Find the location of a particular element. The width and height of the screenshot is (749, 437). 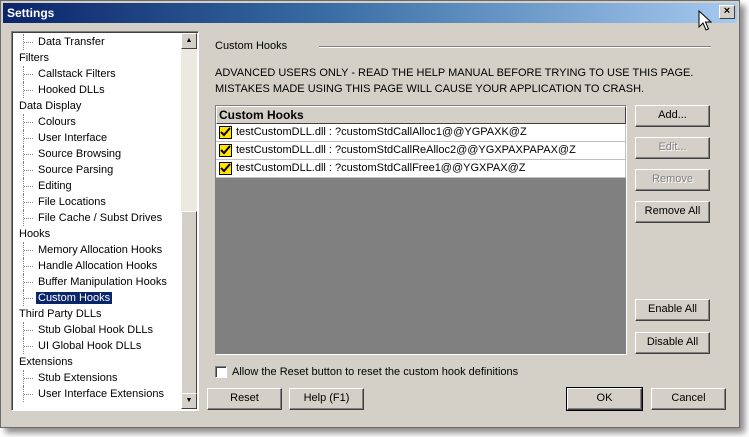

tree-item-label: Data Transfer is located at coordinates (71, 42).